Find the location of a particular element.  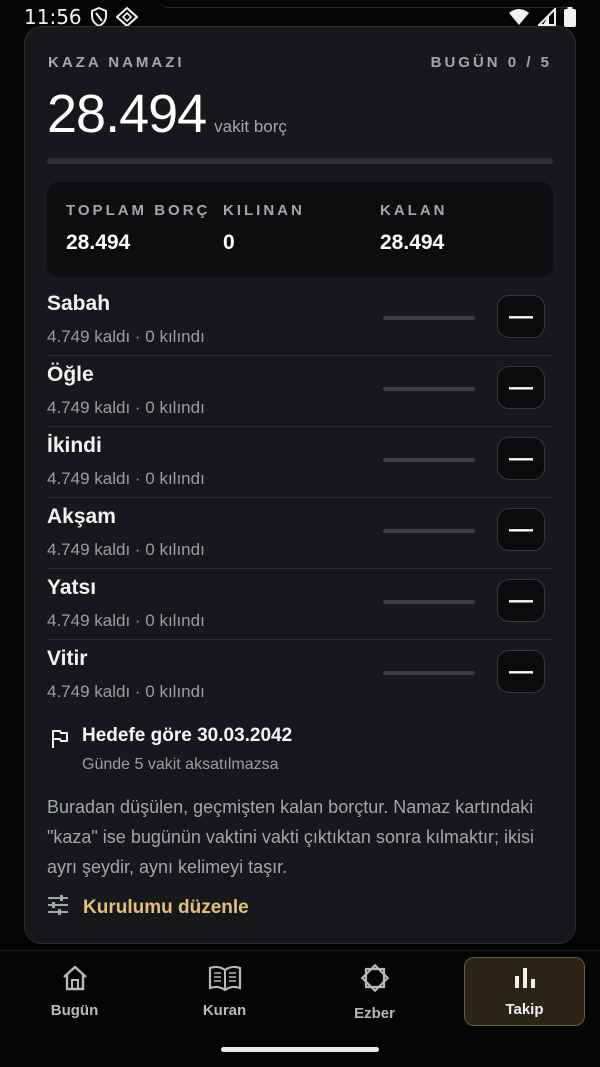

today-counter: BUGÜN 0 / 5 is located at coordinates (491, 62).